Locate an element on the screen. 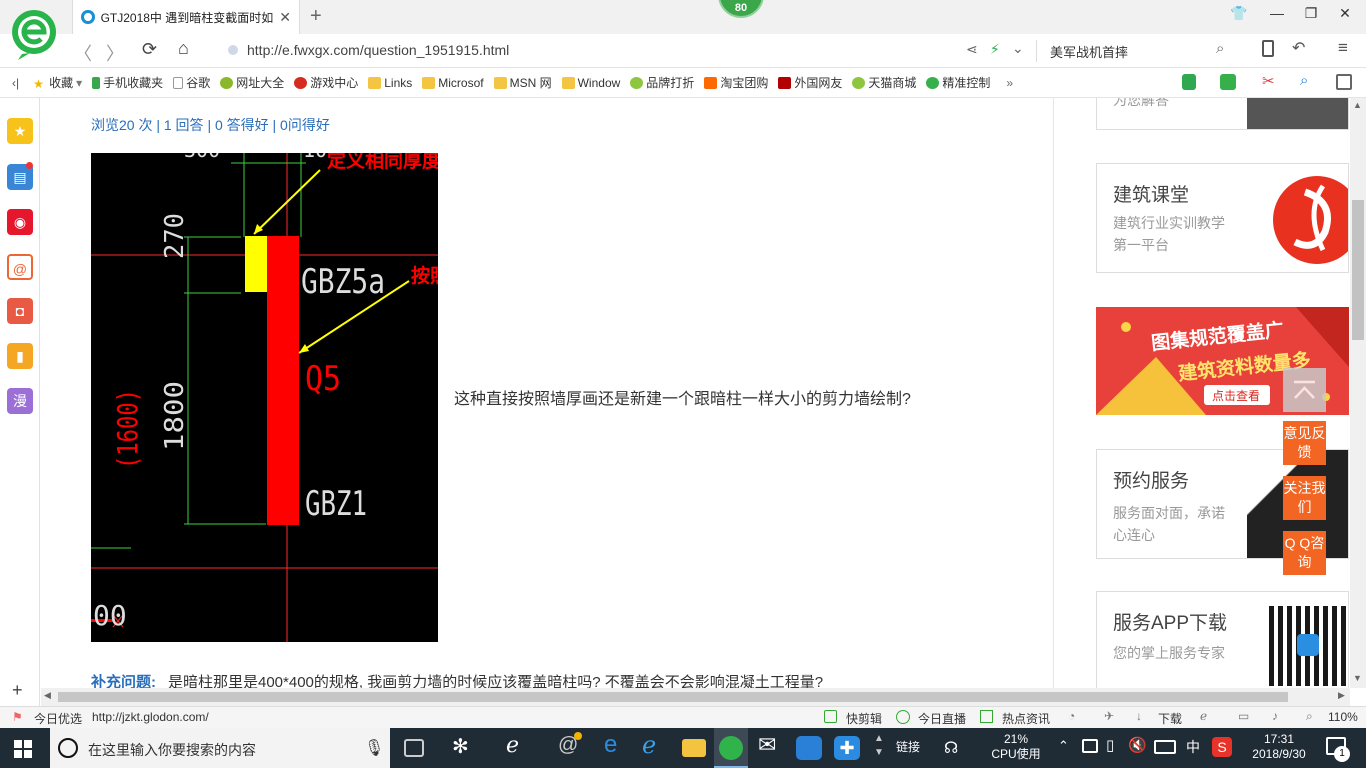 The image size is (1366, 768). sogou-input-icon: S is located at coordinates (1222, 747).